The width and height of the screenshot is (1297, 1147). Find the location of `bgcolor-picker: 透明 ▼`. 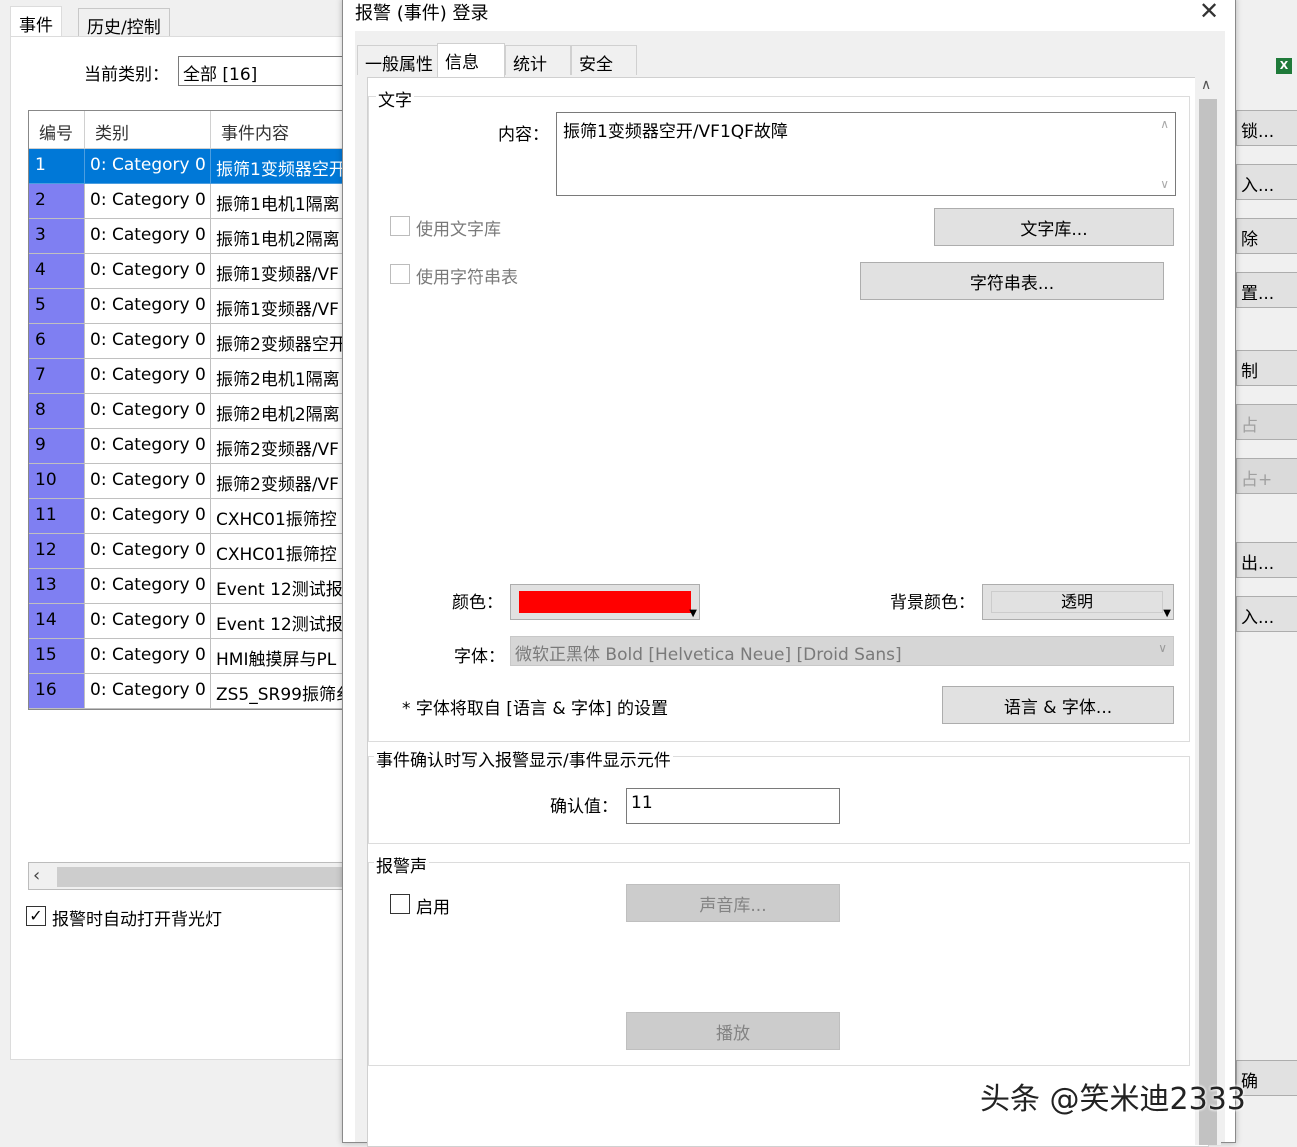

bgcolor-picker: 透明 ▼ is located at coordinates (1078, 602).